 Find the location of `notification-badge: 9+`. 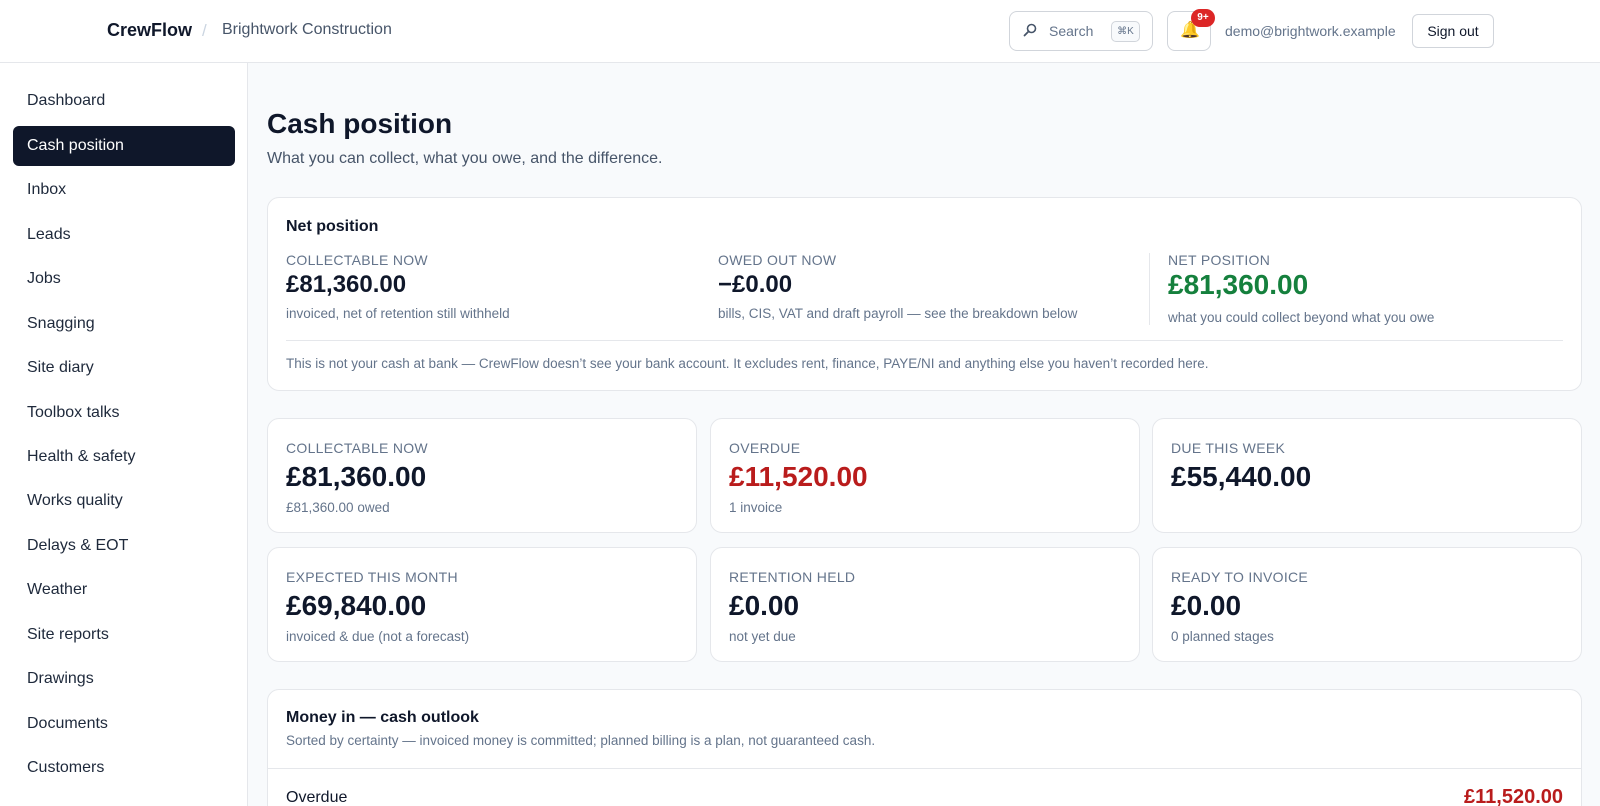

notification-badge: 9+ is located at coordinates (1203, 18).